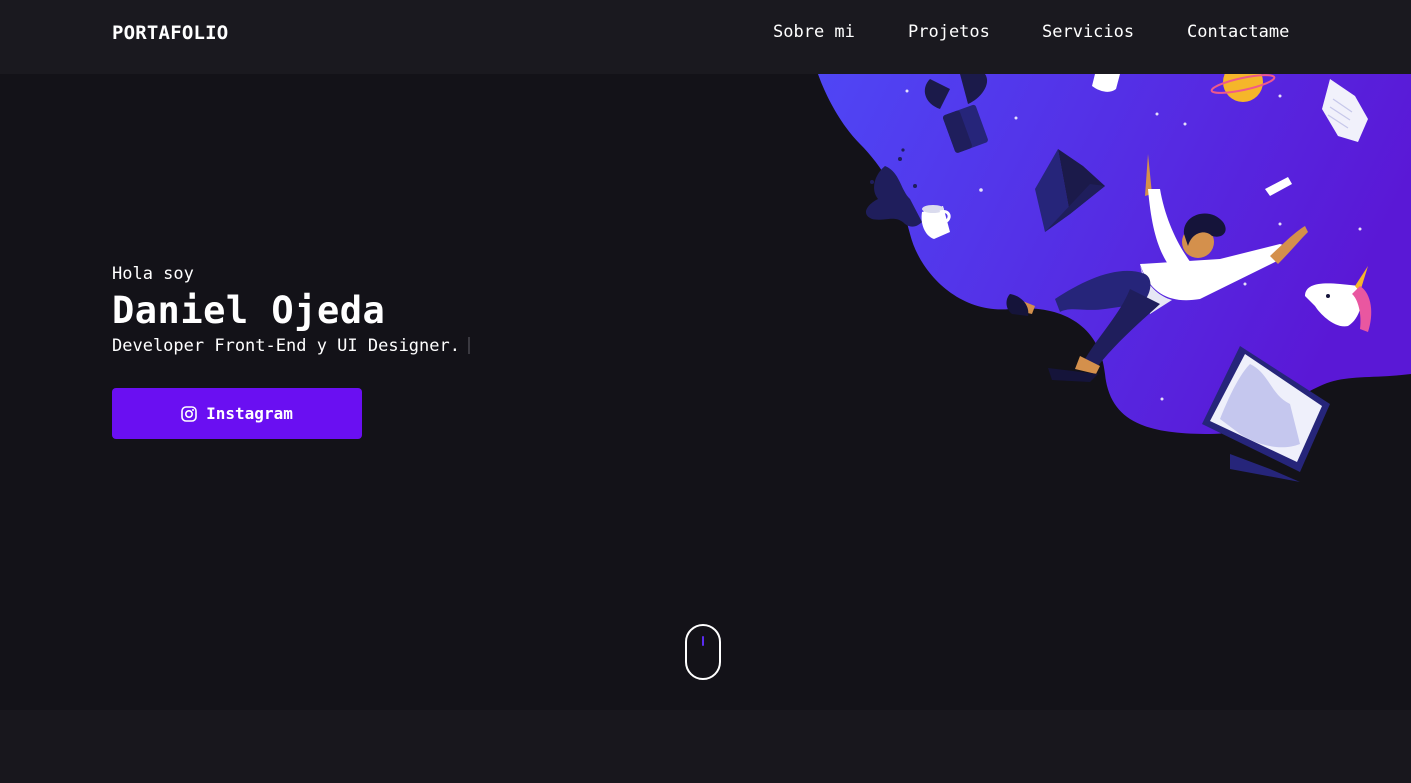 The height and width of the screenshot is (783, 1411). What do you see at coordinates (170, 33) in the screenshot?
I see `site-logo: PORTAFOLIO` at bounding box center [170, 33].